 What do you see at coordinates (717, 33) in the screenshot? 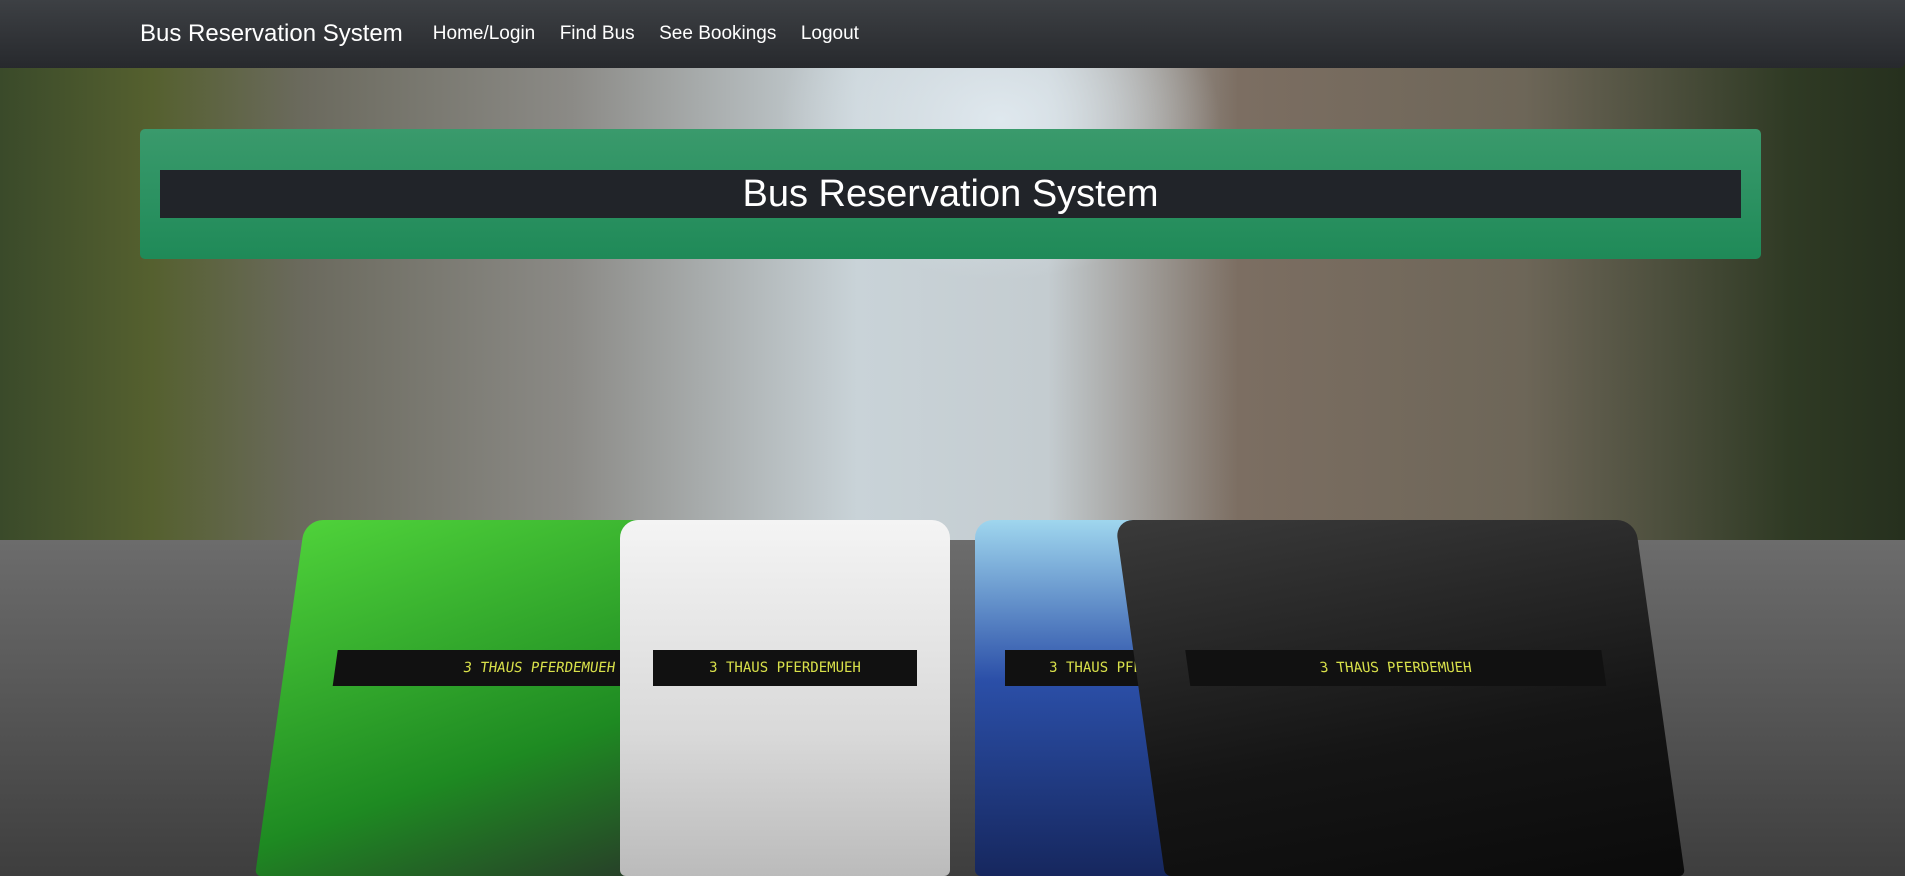
I see `nav-see-bookings: See Bookings` at bounding box center [717, 33].